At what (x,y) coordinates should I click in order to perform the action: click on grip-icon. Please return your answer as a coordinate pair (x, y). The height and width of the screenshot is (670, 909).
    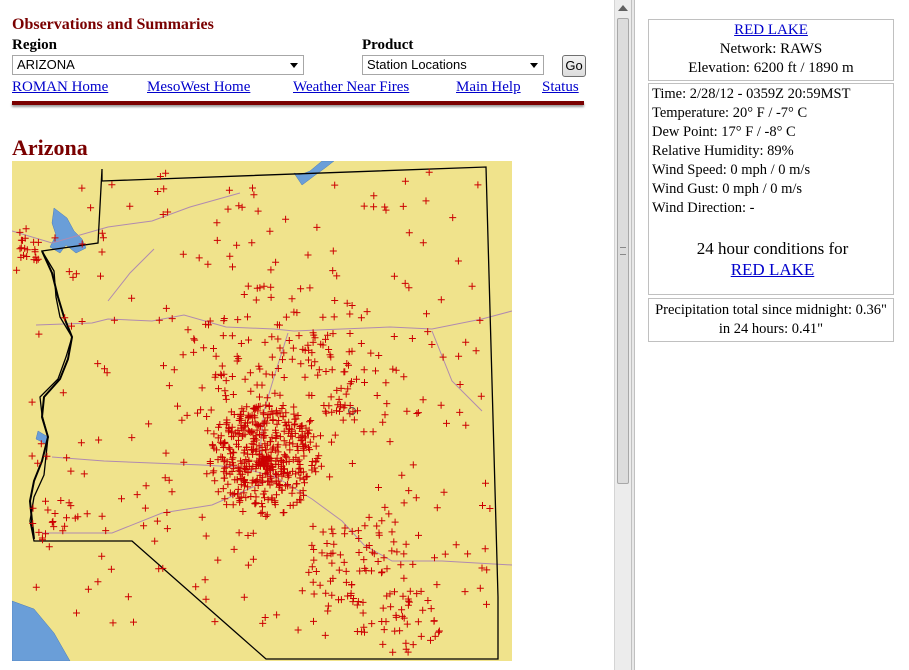
    Looking at the image, I should click on (623, 251).